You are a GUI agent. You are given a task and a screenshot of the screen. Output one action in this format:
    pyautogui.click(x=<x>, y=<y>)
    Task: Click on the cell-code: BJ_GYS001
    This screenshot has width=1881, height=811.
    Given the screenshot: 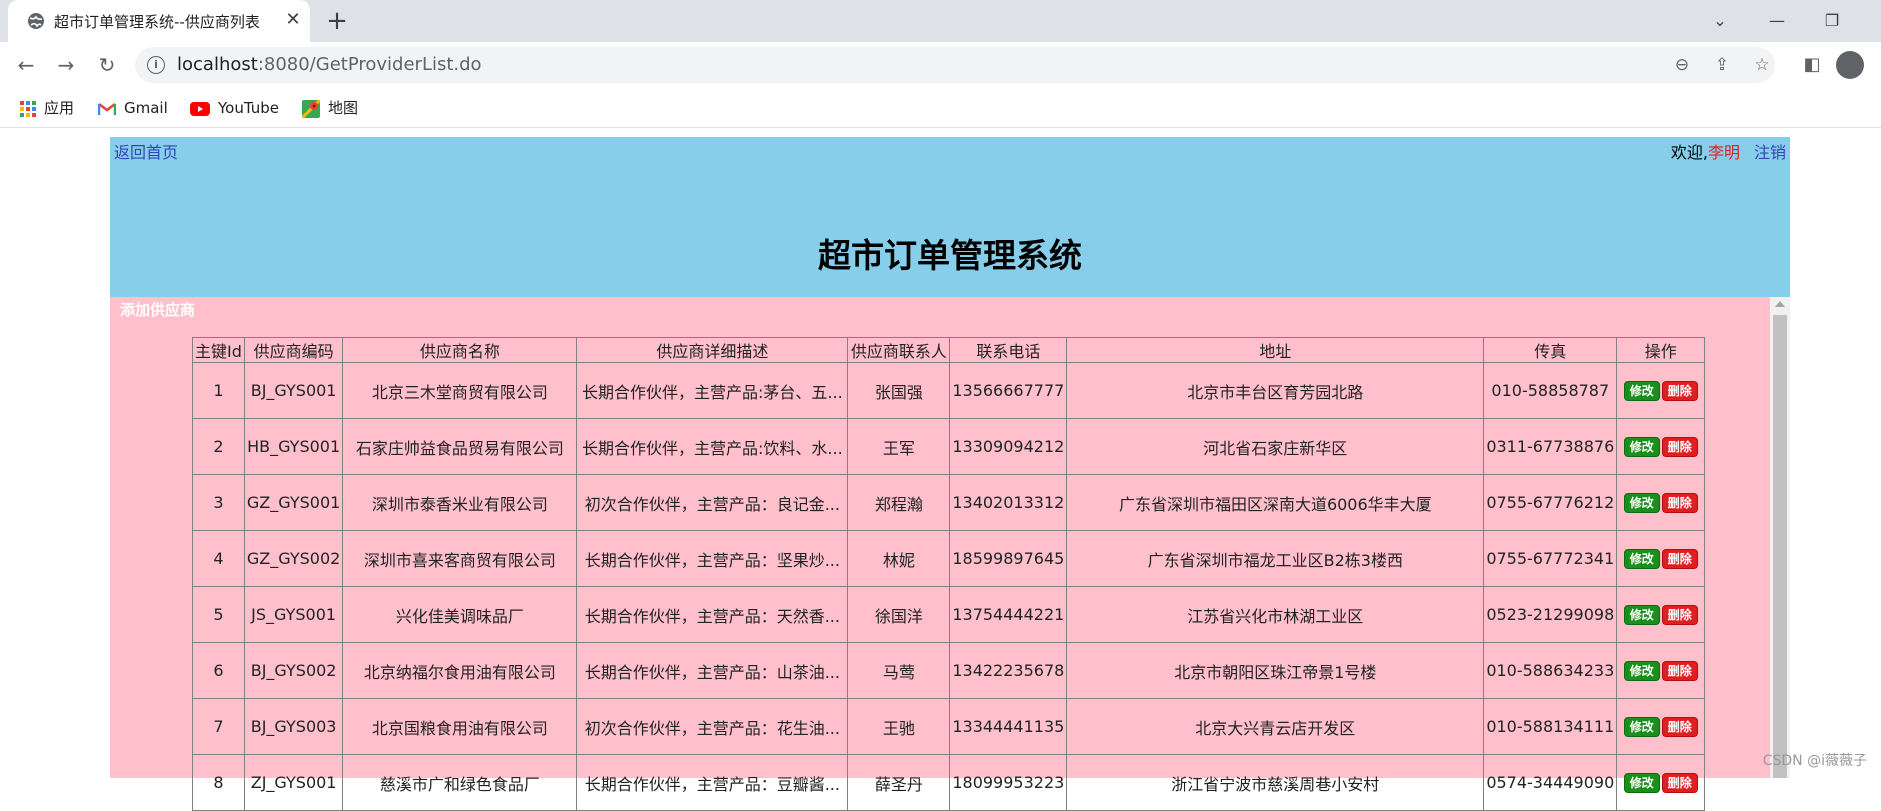 What is the action you would take?
    pyautogui.click(x=293, y=390)
    